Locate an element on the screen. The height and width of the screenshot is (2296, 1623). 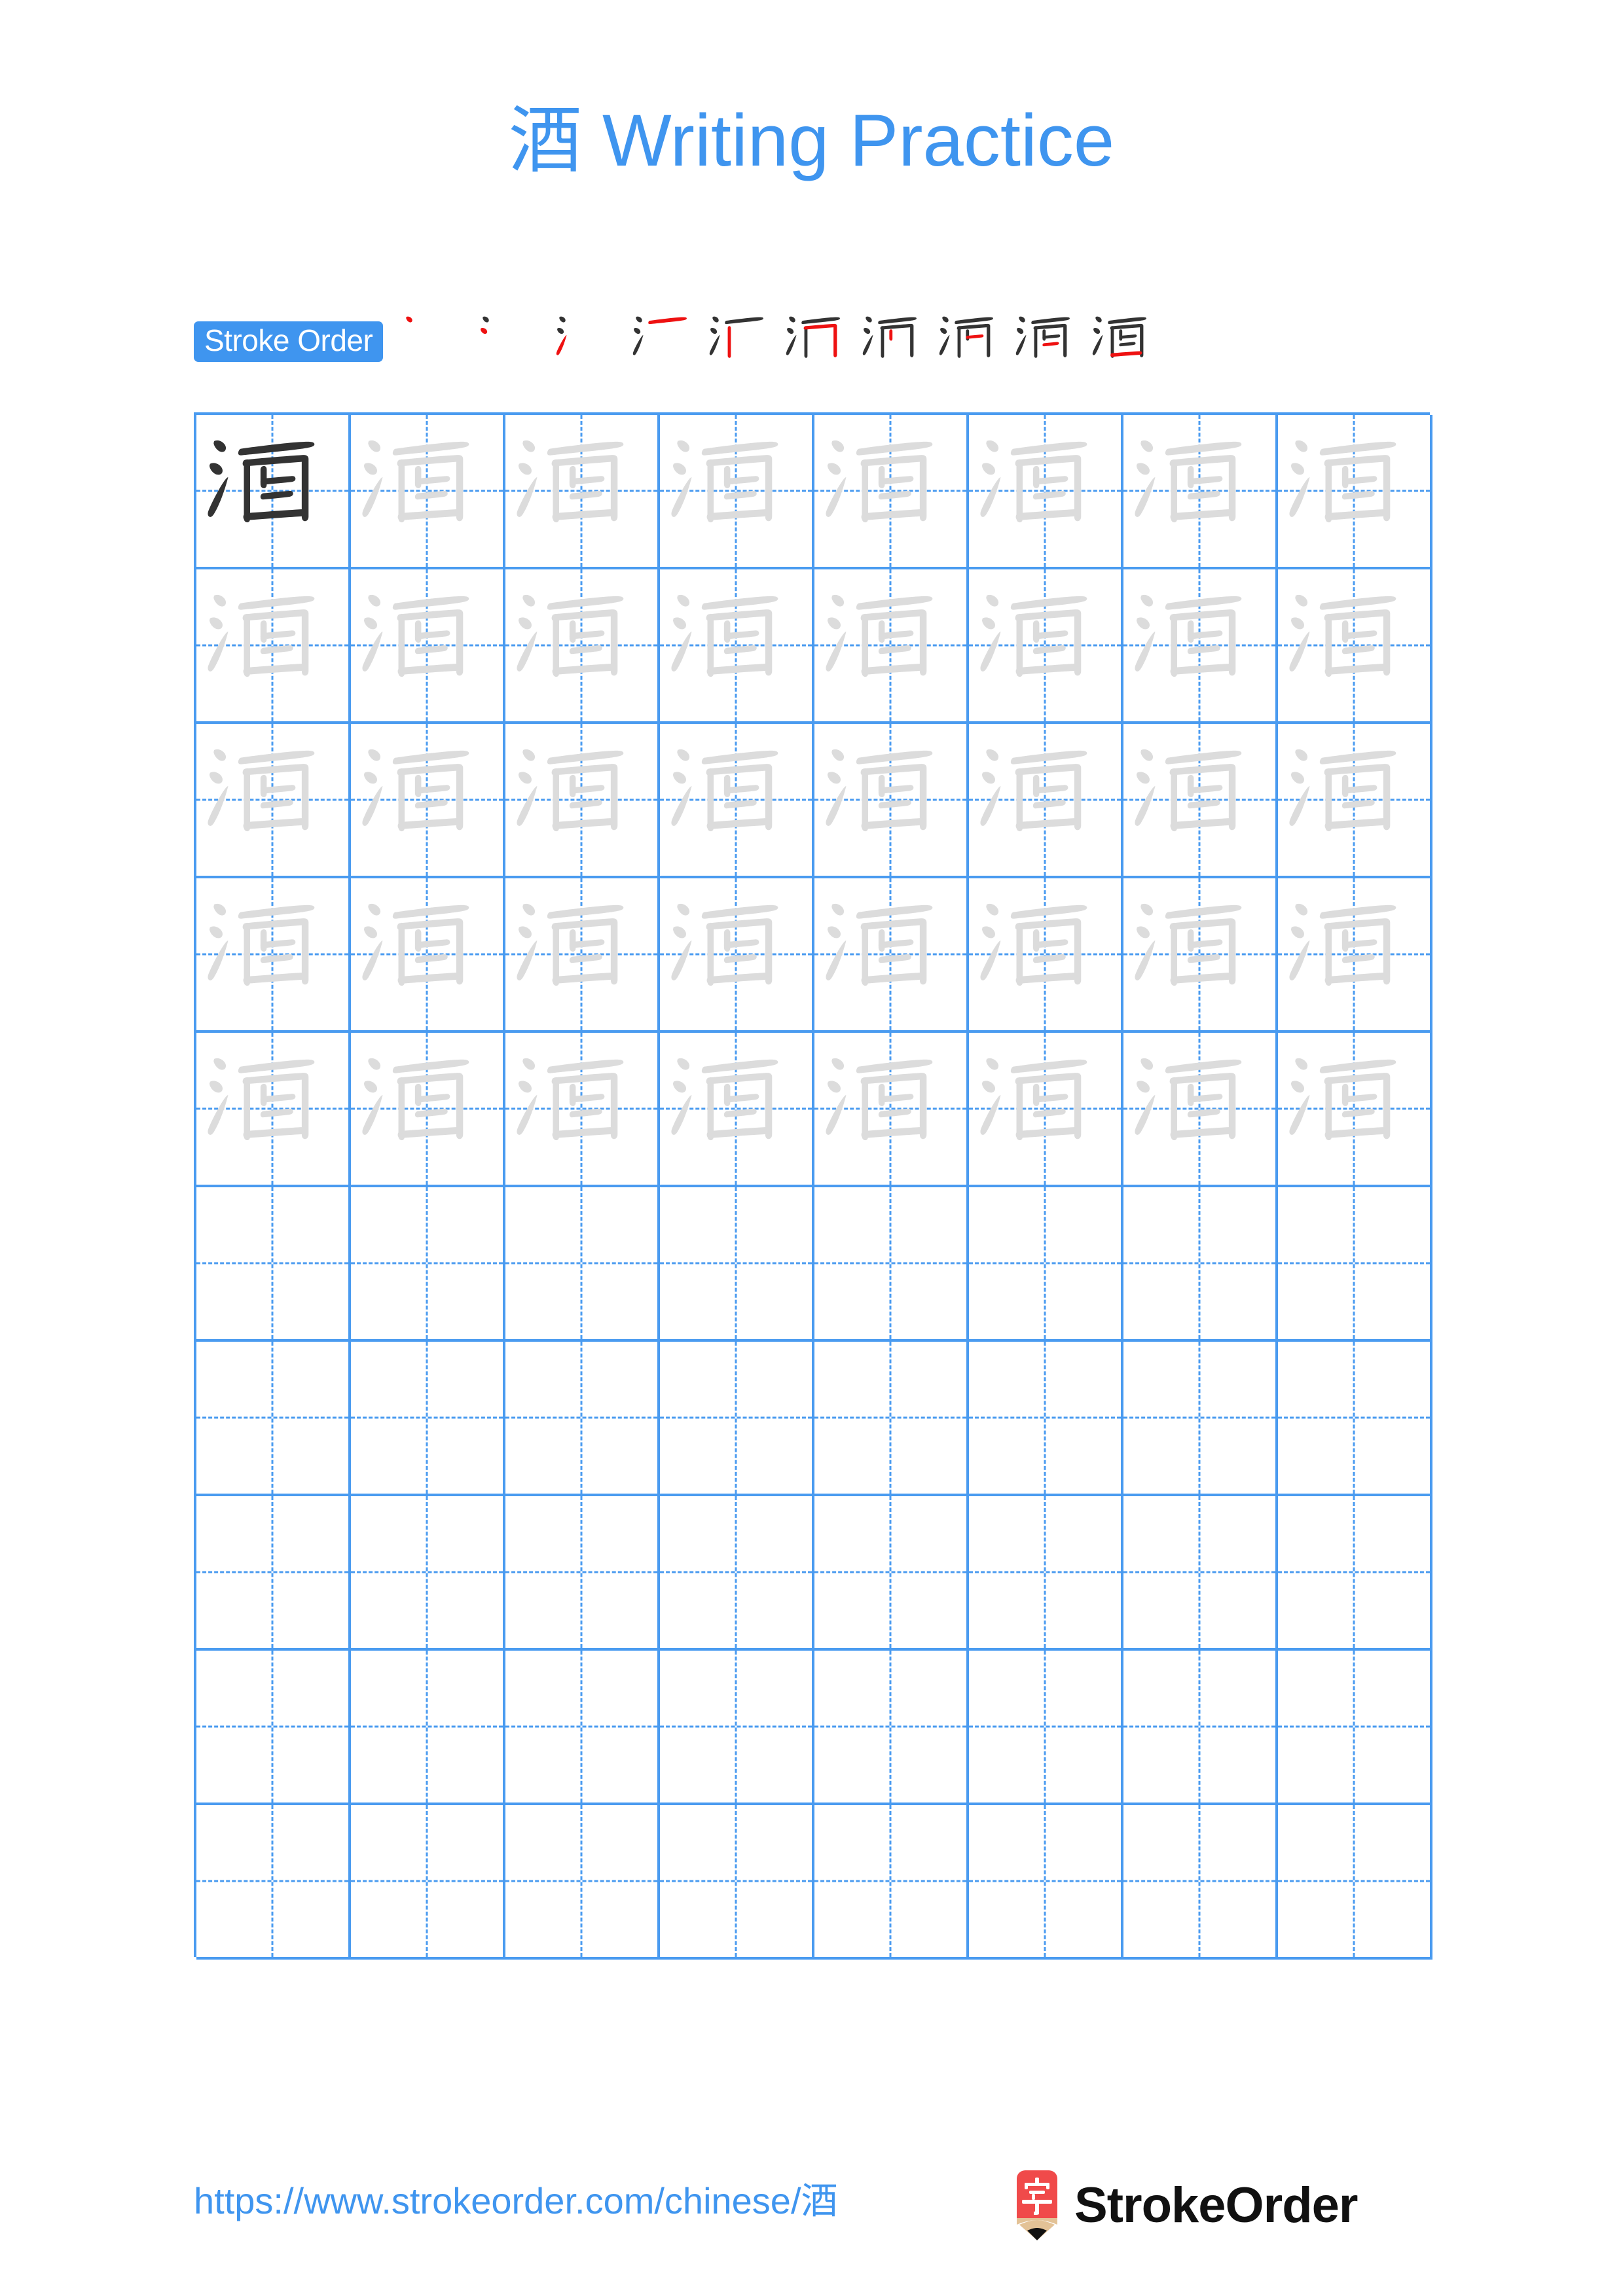
grid-cell-r4c5 is located at coordinates (891, 954).